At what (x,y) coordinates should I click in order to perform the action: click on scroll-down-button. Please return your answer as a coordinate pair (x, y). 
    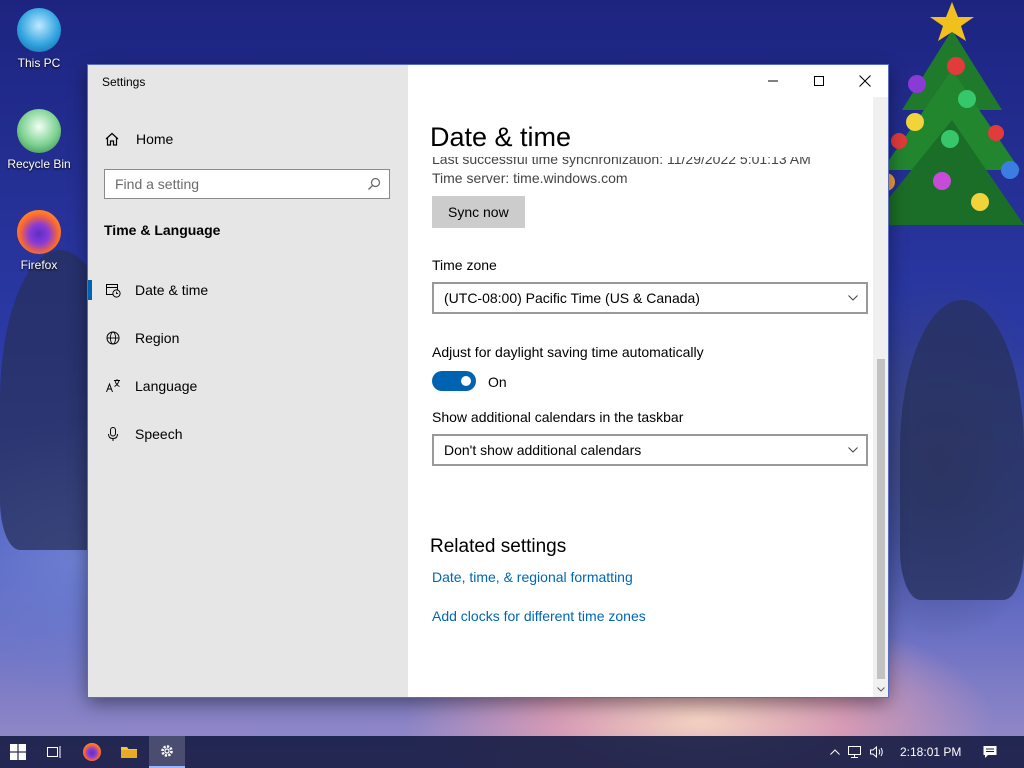
    Looking at the image, I should click on (880, 689).